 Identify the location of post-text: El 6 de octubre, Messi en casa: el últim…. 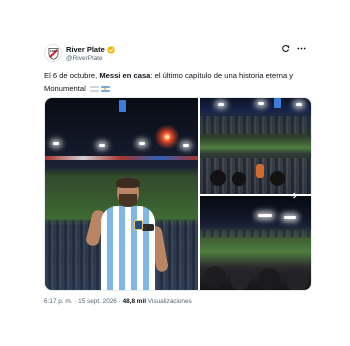
(175, 82).